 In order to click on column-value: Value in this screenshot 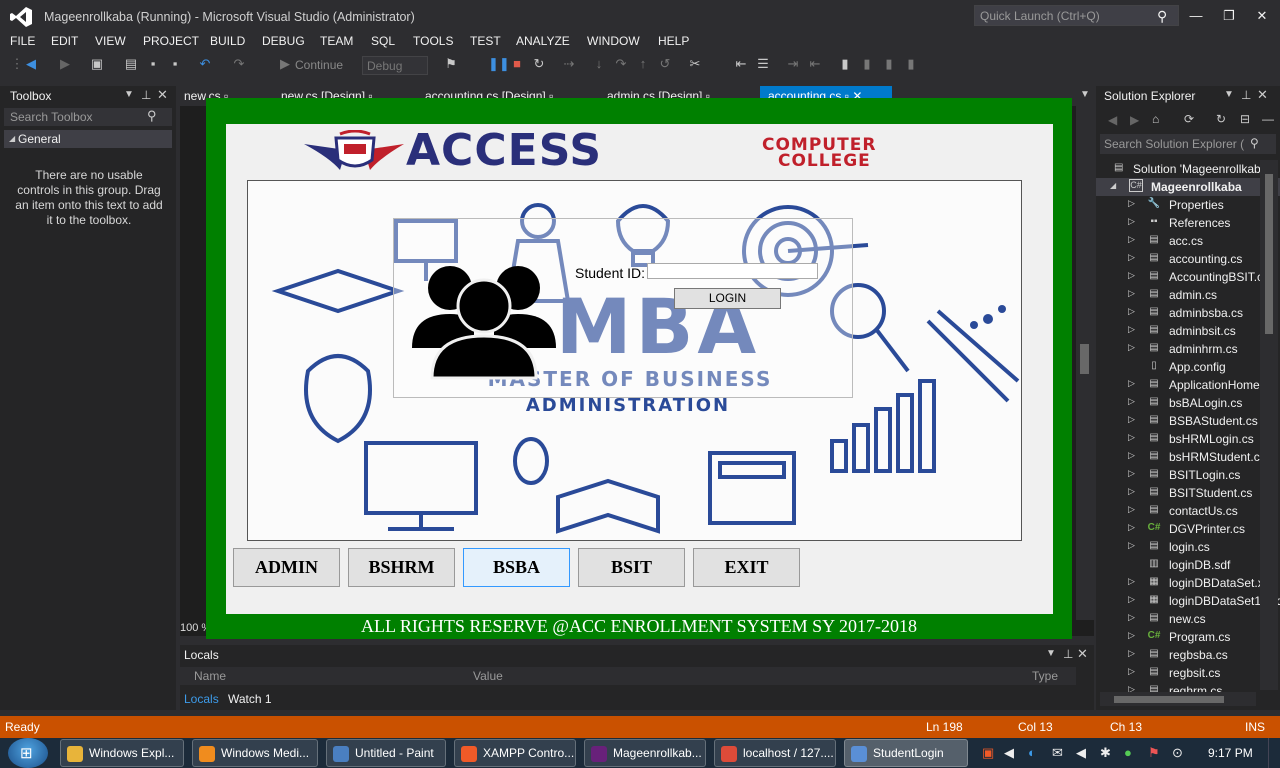, I will do `click(488, 676)`.